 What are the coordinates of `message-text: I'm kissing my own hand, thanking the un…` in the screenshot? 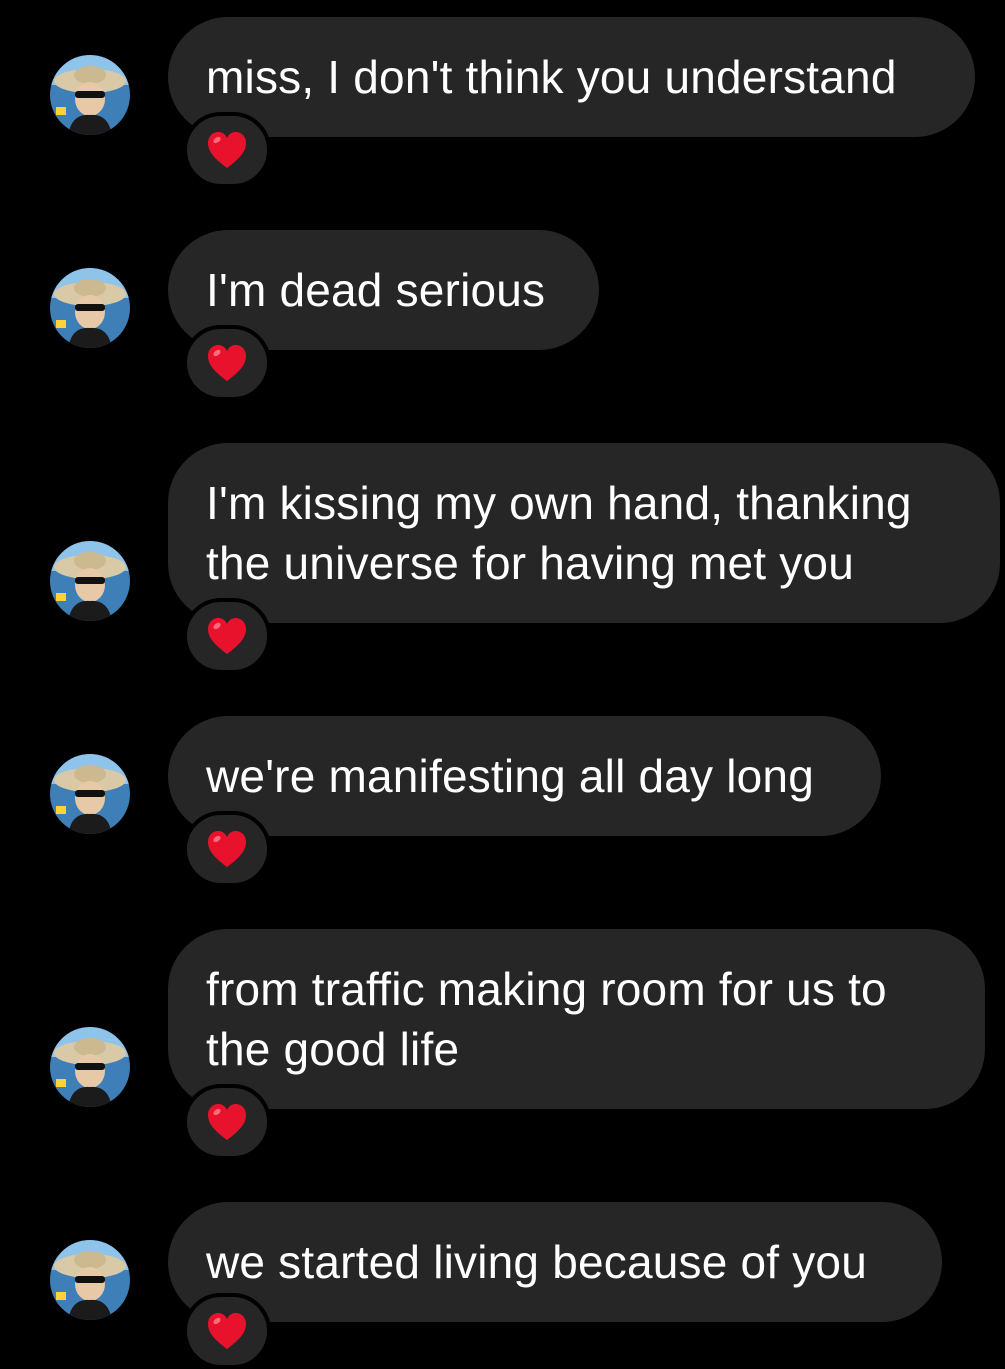 It's located at (559, 533).